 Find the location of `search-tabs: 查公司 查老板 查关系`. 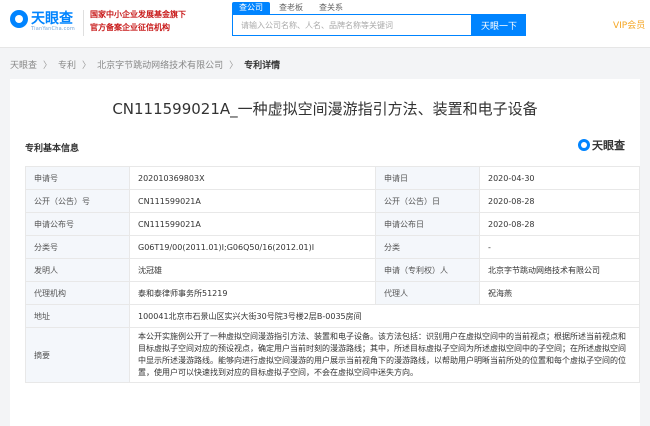

search-tabs: 查公司 查老板 查关系 is located at coordinates (291, 8).